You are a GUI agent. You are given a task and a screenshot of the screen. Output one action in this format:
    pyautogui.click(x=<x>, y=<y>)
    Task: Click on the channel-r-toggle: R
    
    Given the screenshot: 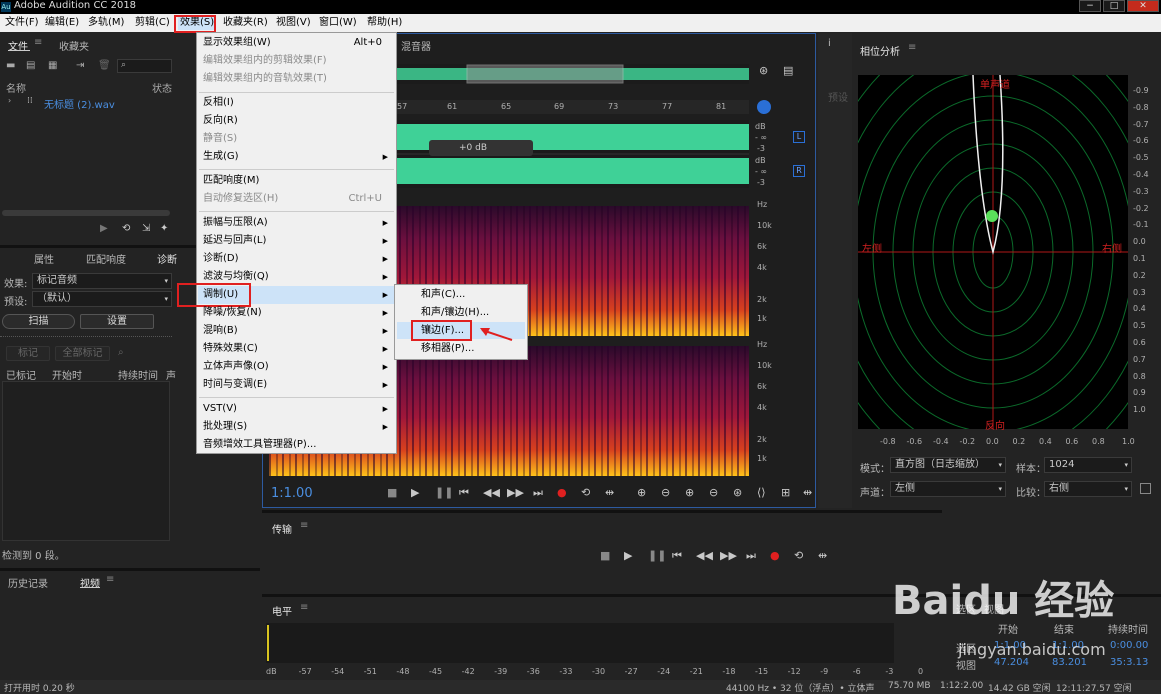 What is the action you would take?
    pyautogui.click(x=799, y=171)
    